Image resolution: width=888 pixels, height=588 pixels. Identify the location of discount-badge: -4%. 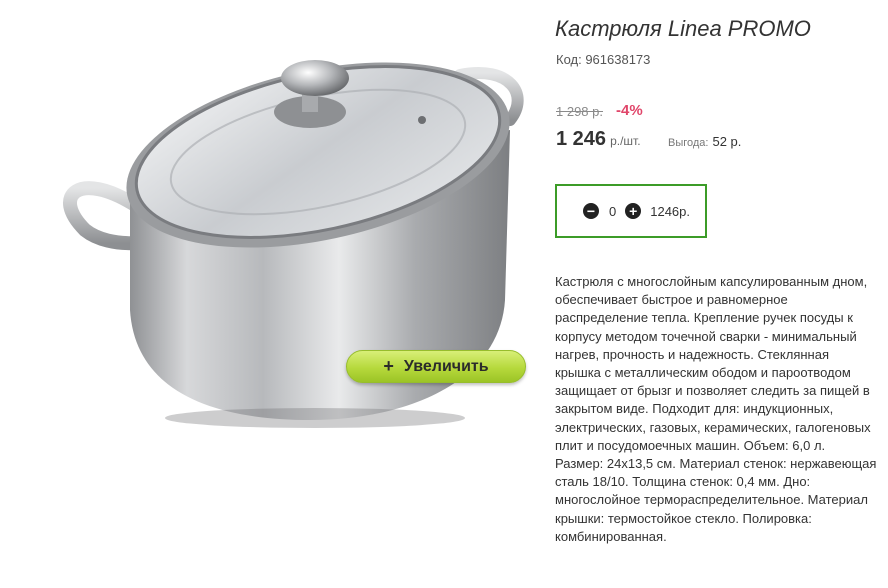
(629, 110).